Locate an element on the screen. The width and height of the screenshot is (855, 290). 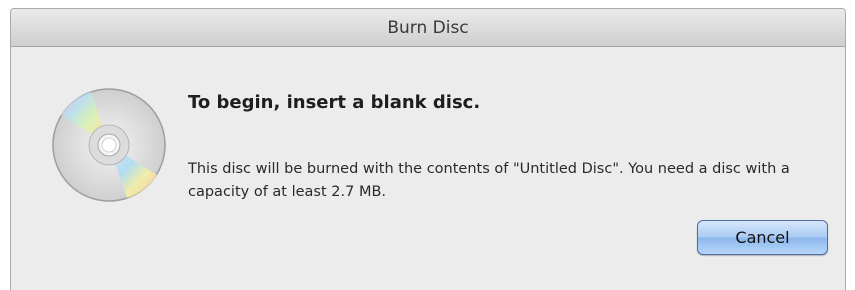
cancel-button: Cancel is located at coordinates (762, 237).